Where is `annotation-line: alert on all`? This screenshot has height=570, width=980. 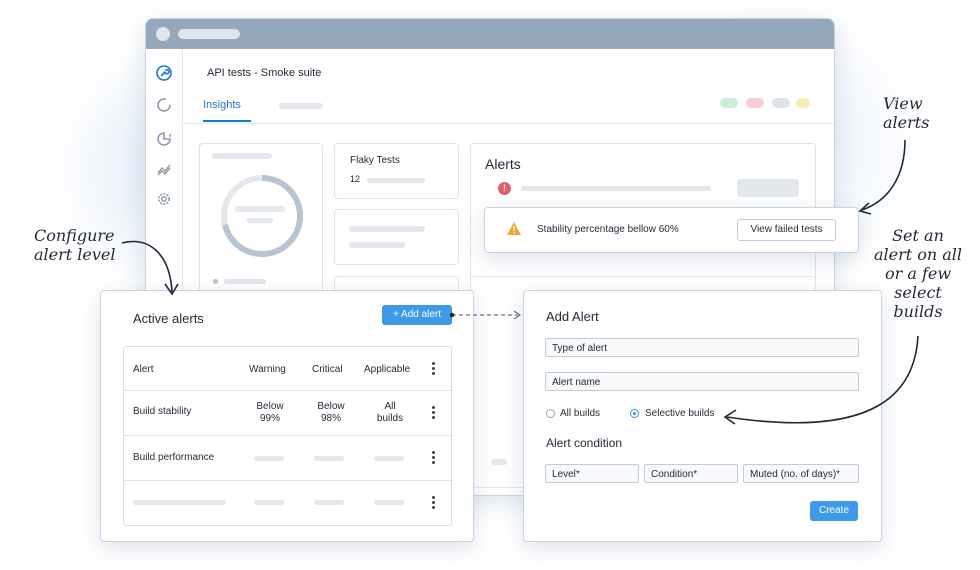
annotation-line: alert on all is located at coordinates (918, 254).